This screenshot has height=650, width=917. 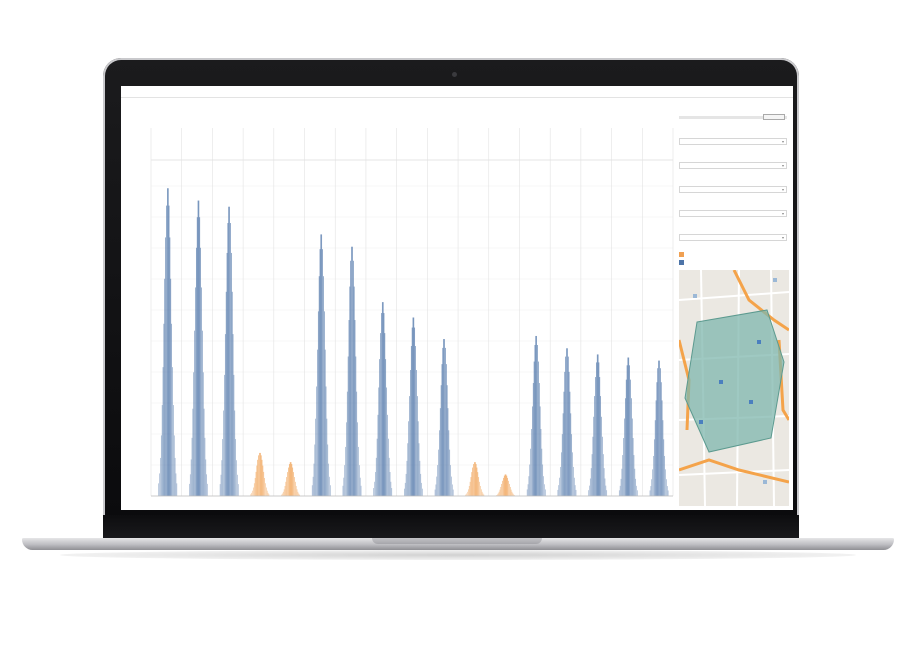 I want to click on legend-item-weekend, so click(x=681, y=254).